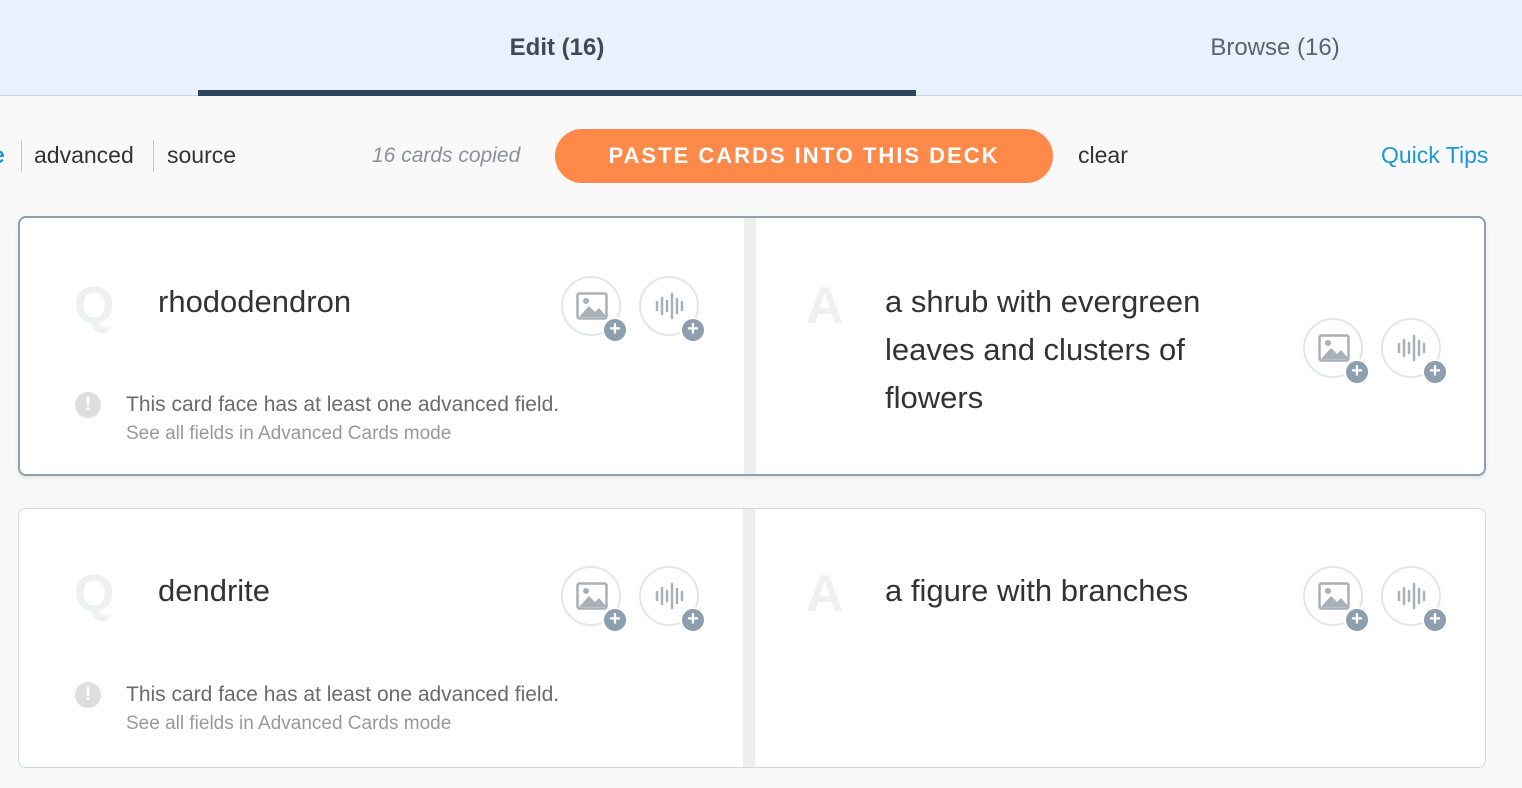  Describe the element at coordinates (1434, 155) in the screenshot. I see `quick-tips-link: Quick Tips` at that location.